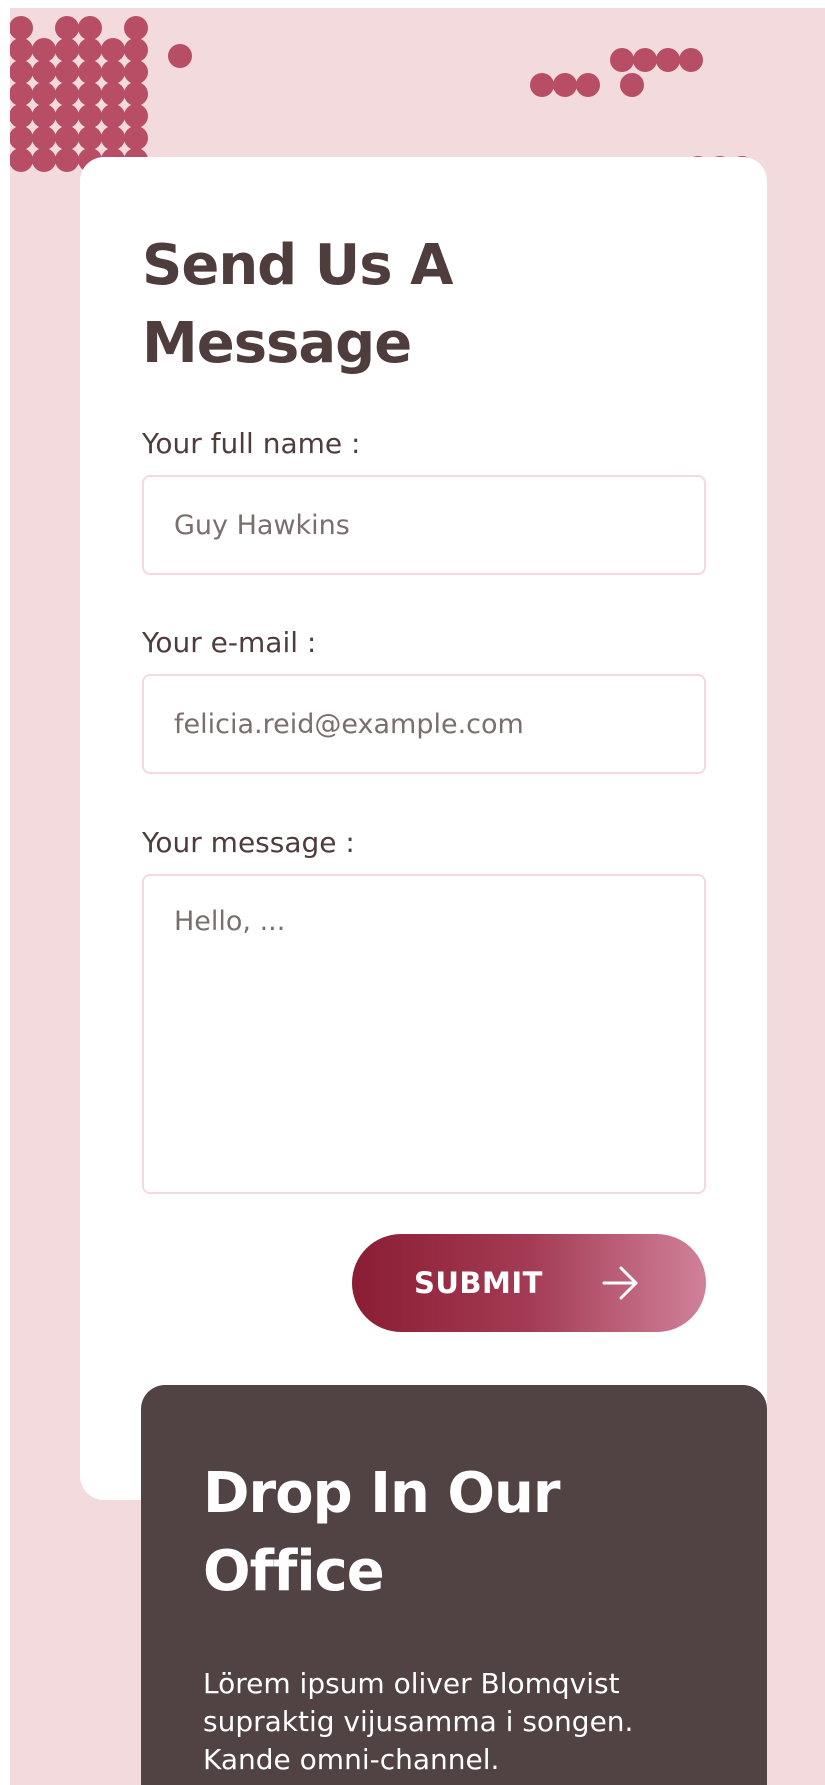 This screenshot has height=1785, width=825. I want to click on message-label: Your message :, so click(248, 842).